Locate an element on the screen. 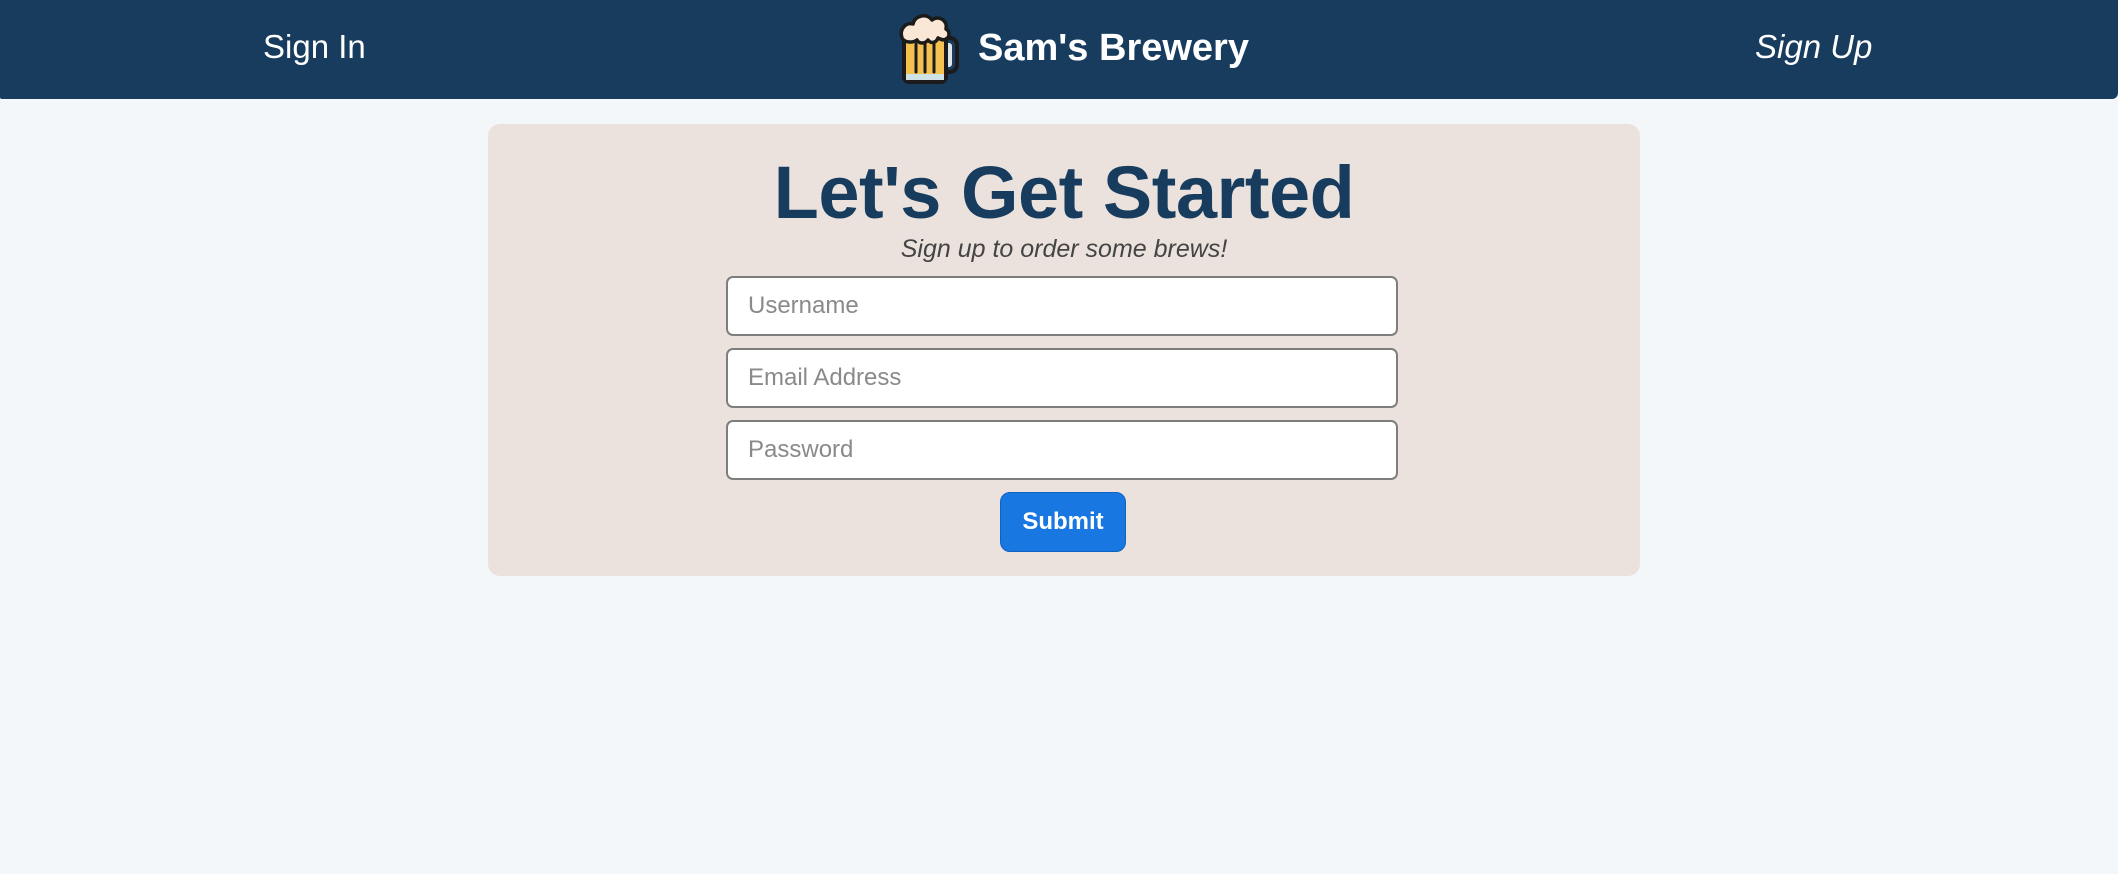 The image size is (2118, 874). sign-in-link: Sign In is located at coordinates (314, 47).